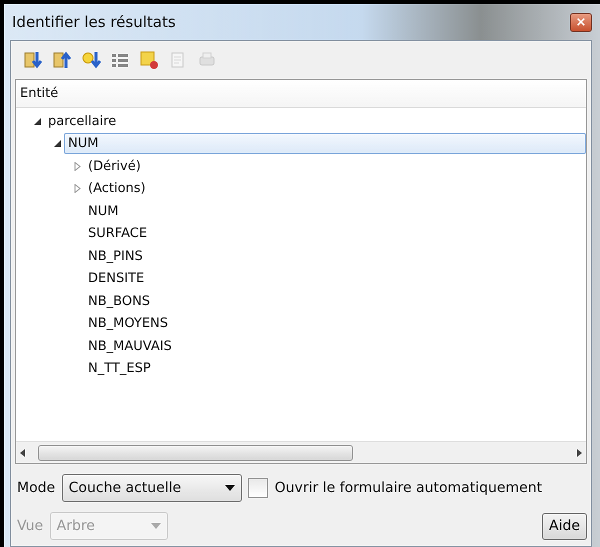 Image resolution: width=600 pixels, height=547 pixels. Describe the element at coordinates (119, 369) in the screenshot. I see `tree-item: N_TT_ESP` at that location.